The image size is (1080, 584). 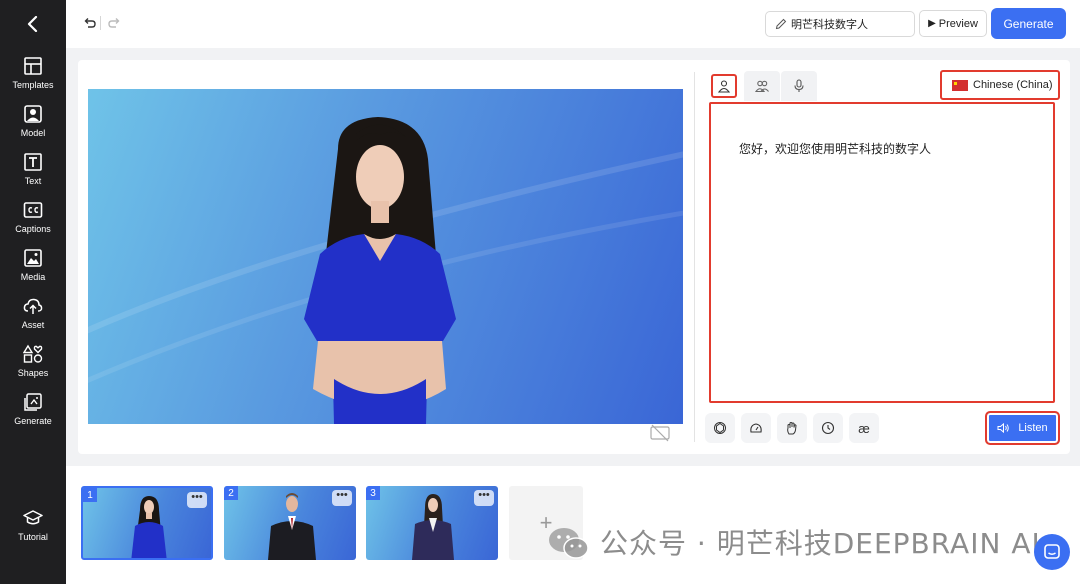 What do you see at coordinates (960, 85) in the screenshot?
I see `china-flag-icon` at bounding box center [960, 85].